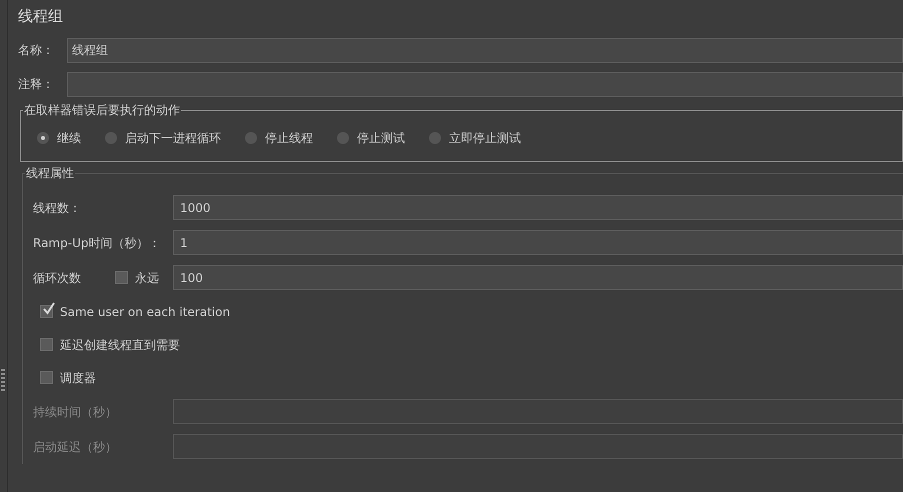 Image resolution: width=903 pixels, height=492 pixels. I want to click on radio-label: 继续, so click(69, 138).